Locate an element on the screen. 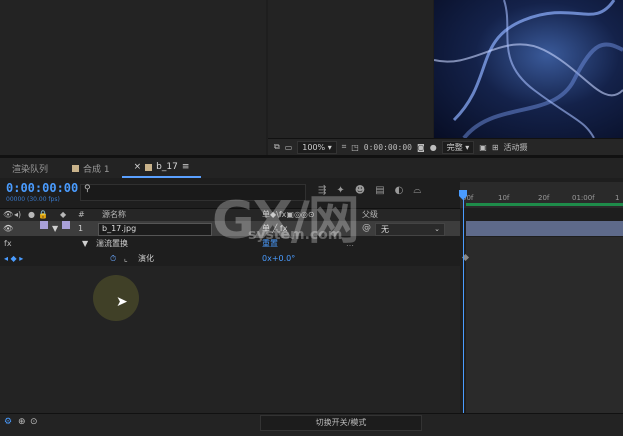 This screenshot has width=623, height=436. render-time-icon: ⊙ is located at coordinates (34, 422).